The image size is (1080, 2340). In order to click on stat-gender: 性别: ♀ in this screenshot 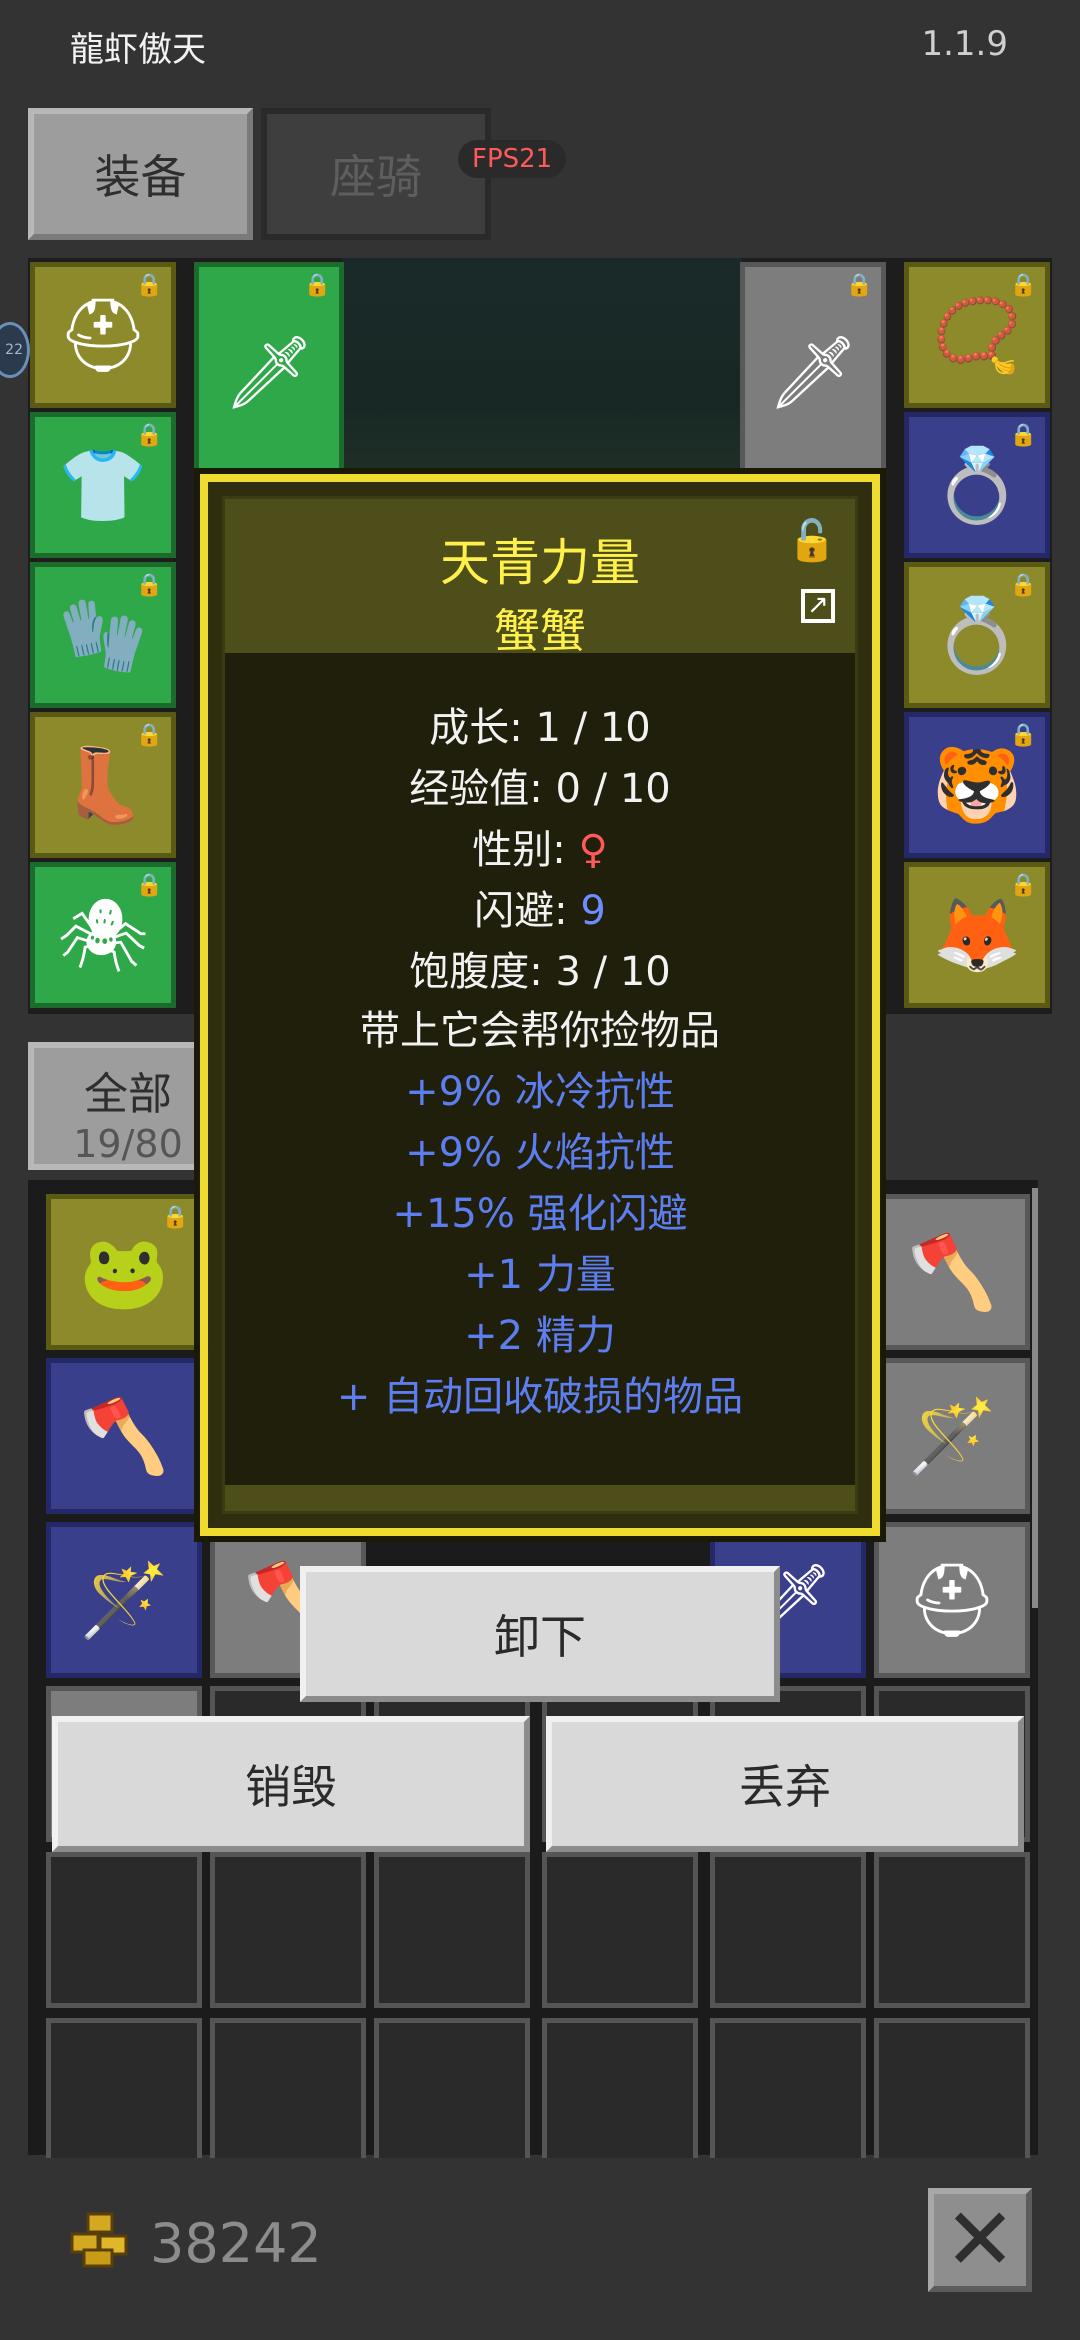, I will do `click(540, 850)`.